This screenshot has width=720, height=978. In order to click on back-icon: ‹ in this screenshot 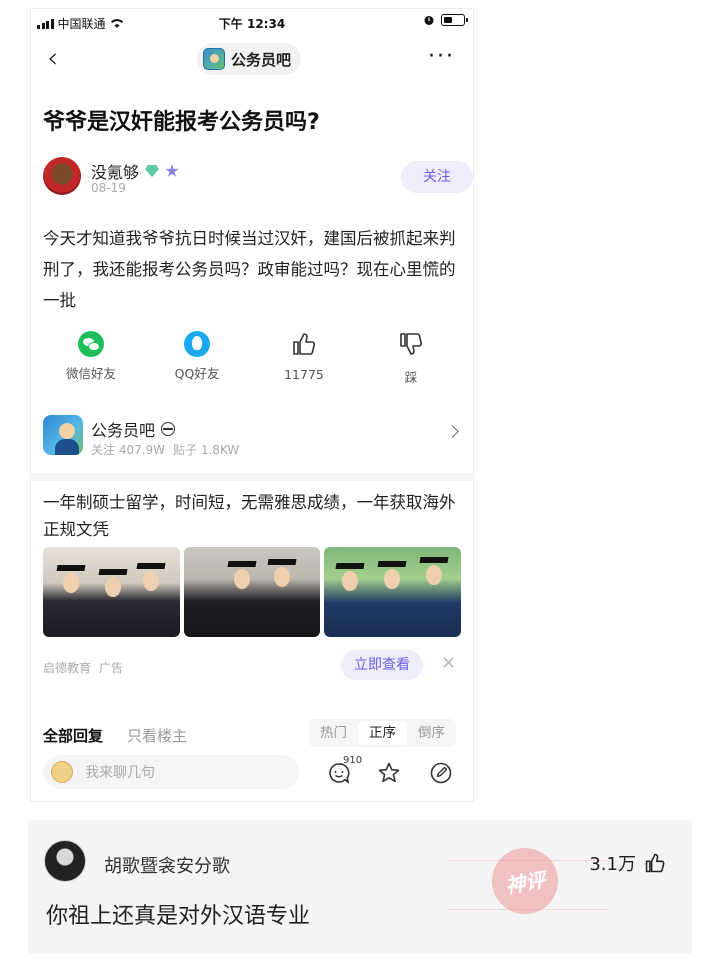, I will do `click(52, 58)`.